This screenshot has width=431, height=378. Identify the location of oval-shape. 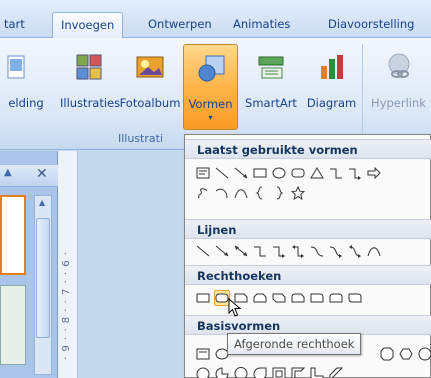
(279, 173).